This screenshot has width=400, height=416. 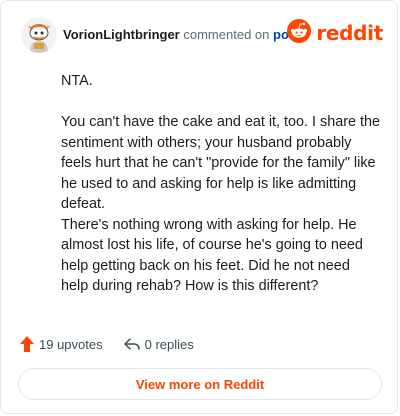 I want to click on comment-paragraph: NTA., so click(x=77, y=81).